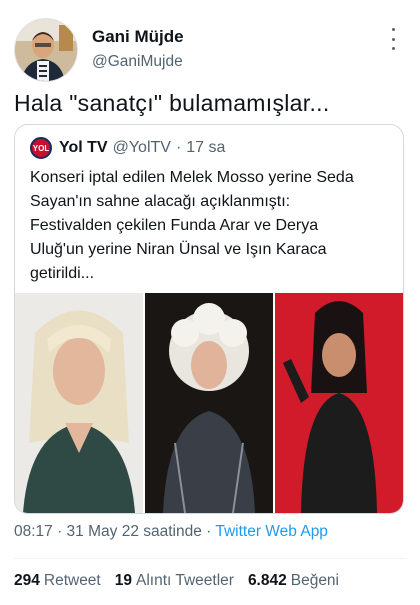 This screenshot has height=605, width=420. I want to click on quote-tweet-count: 19 Alıntı Tweetler, so click(174, 581).